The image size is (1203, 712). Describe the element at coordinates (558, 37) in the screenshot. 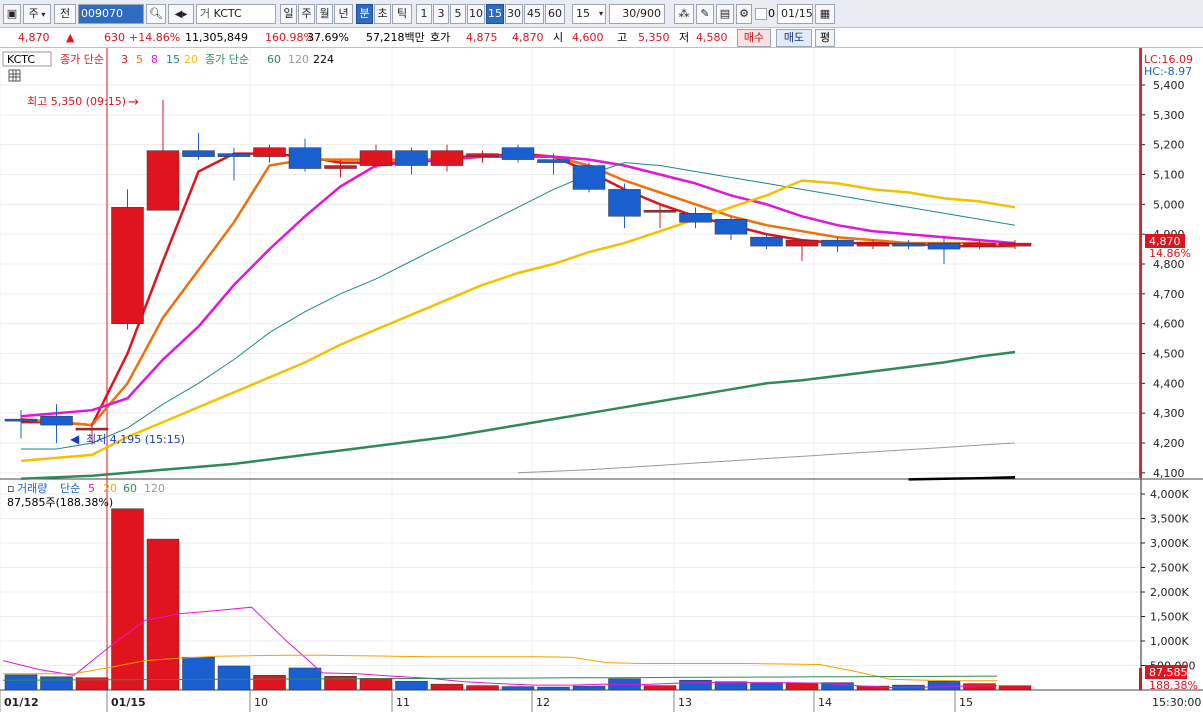

I see `open-label: 시` at that location.